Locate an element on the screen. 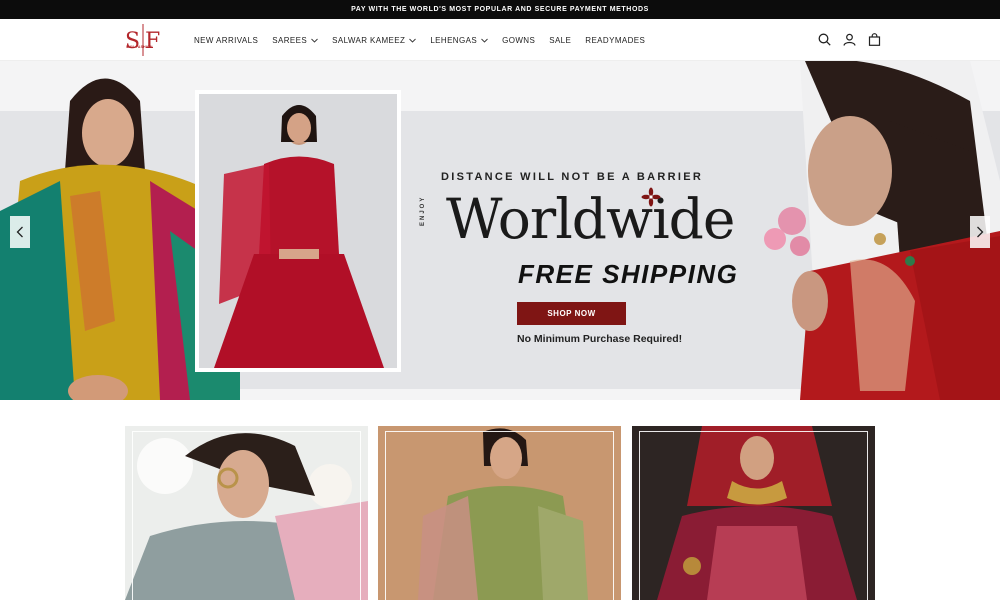 The image size is (1000, 600). nav-salwar-kameez: SALWAR KAMEEZ is located at coordinates (374, 40).